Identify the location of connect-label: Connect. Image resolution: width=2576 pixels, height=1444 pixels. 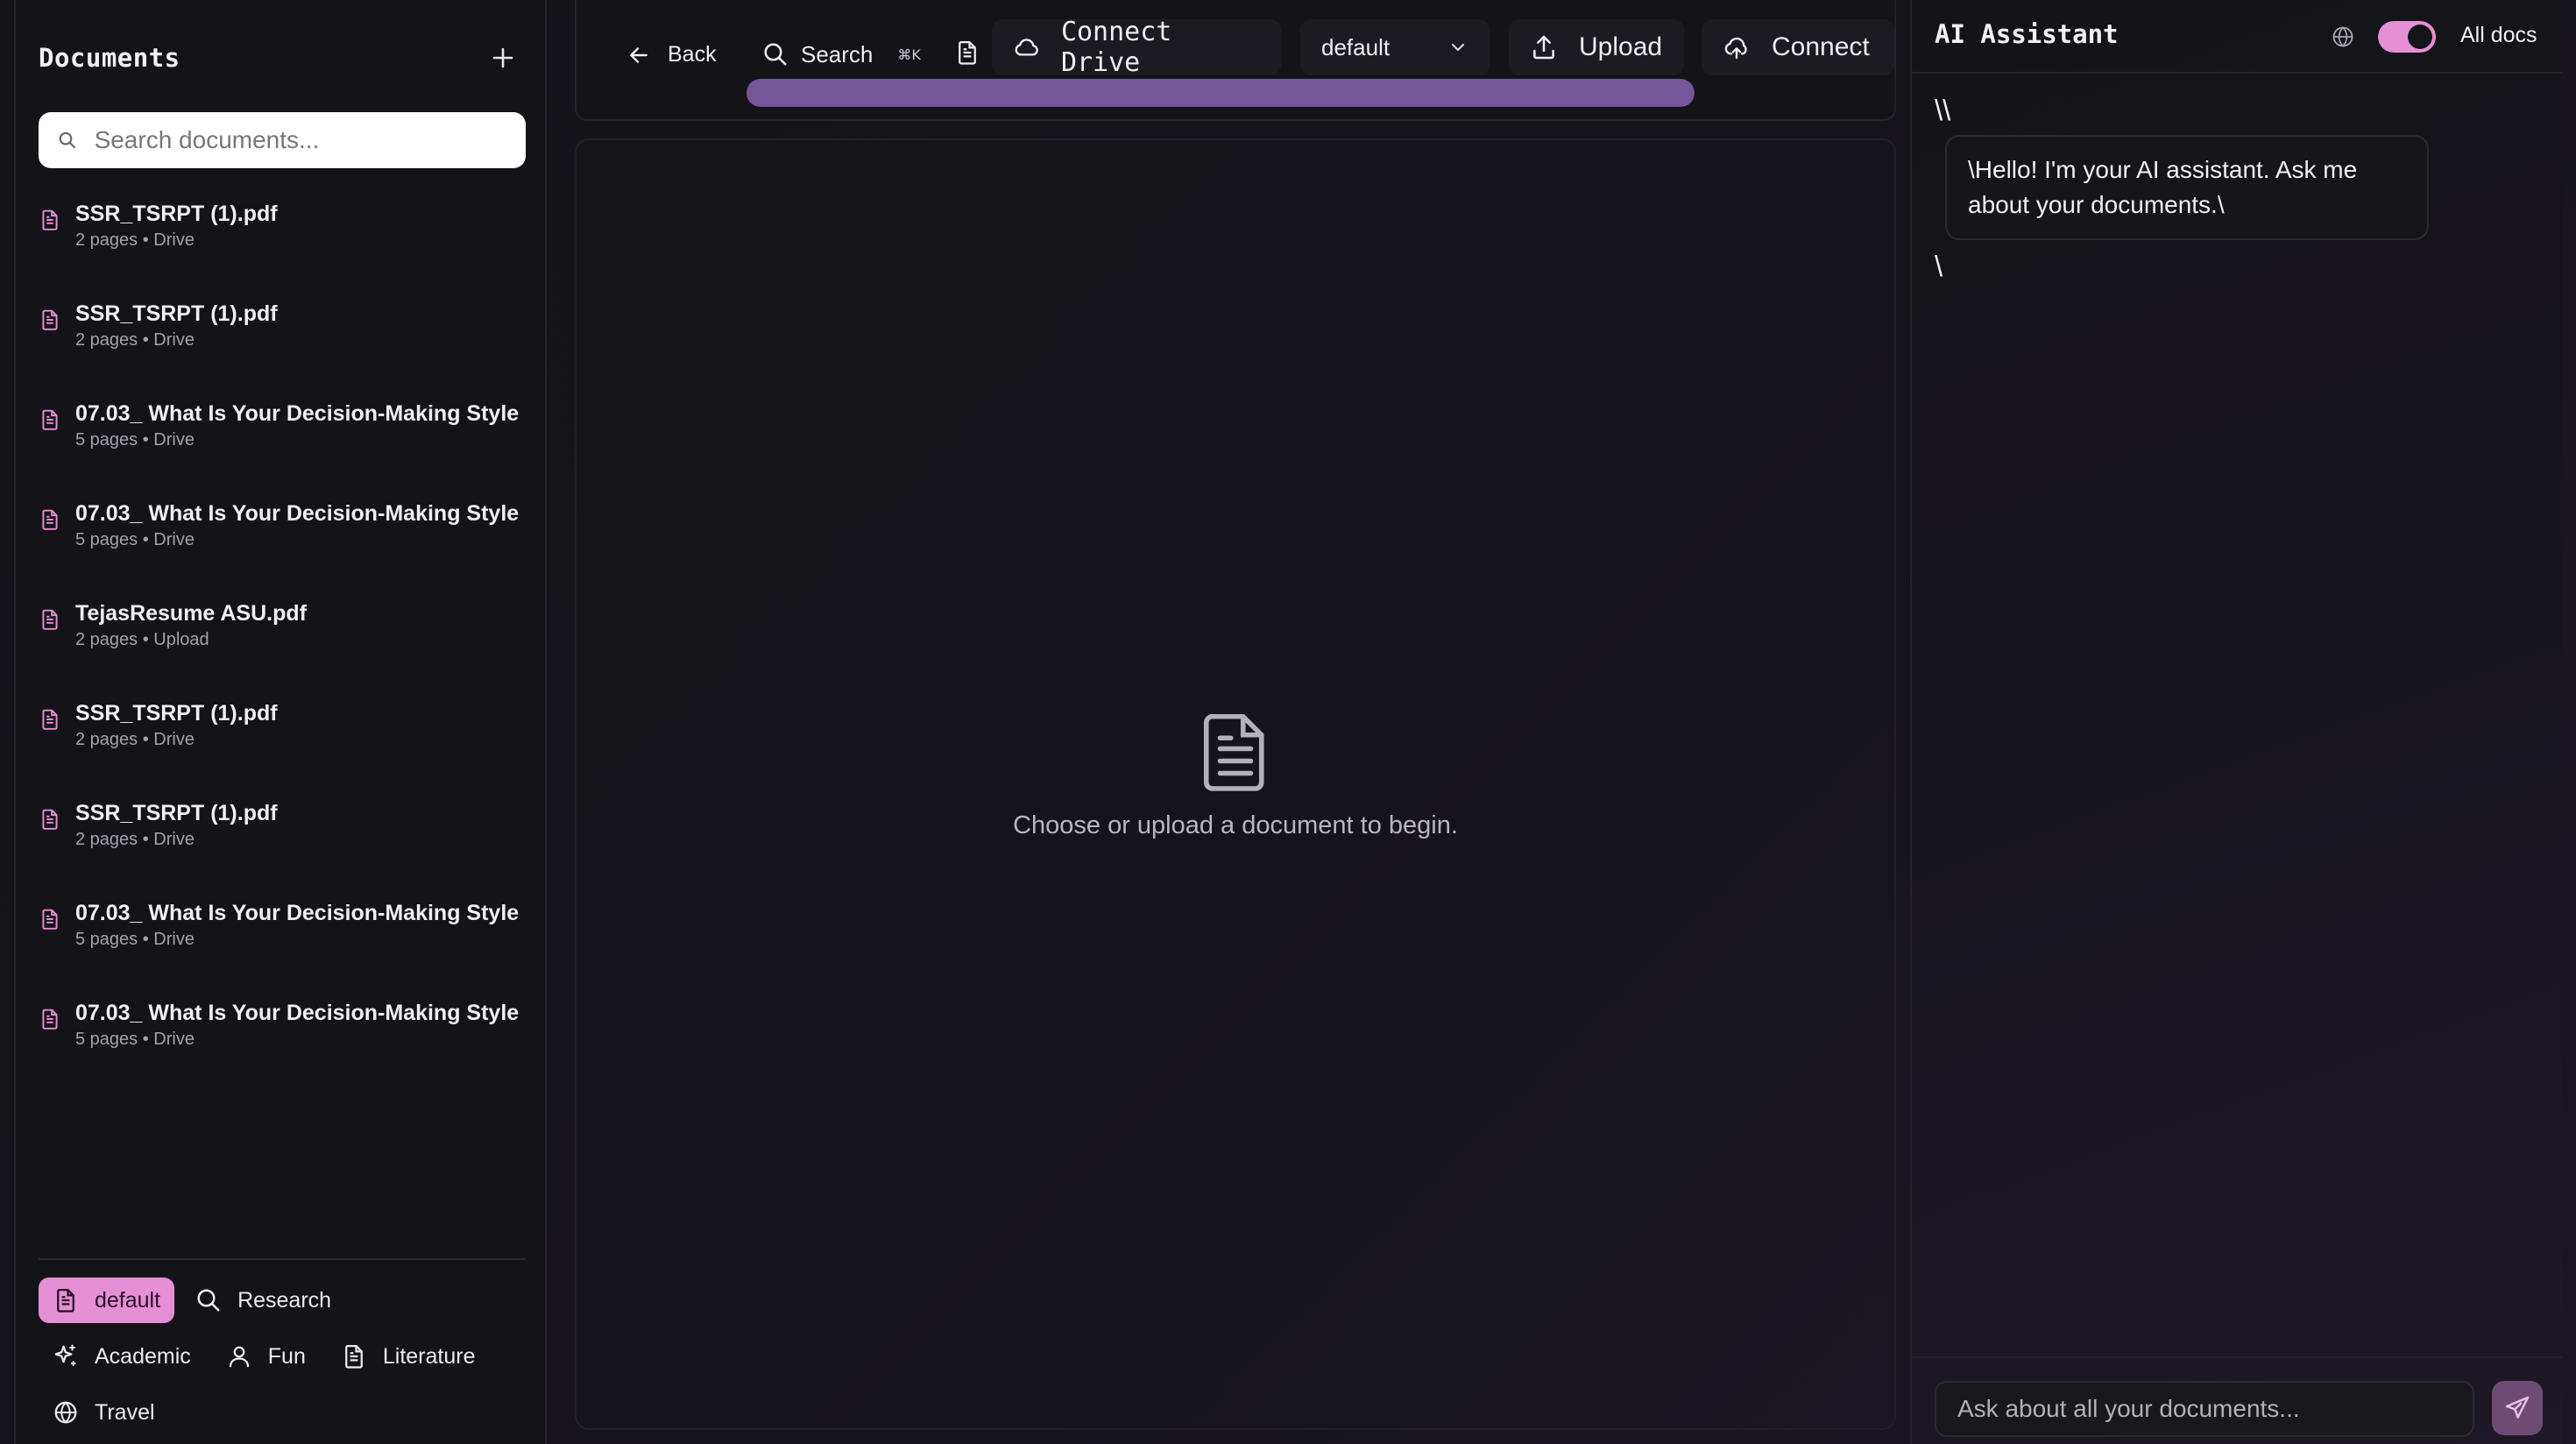
(1821, 46).